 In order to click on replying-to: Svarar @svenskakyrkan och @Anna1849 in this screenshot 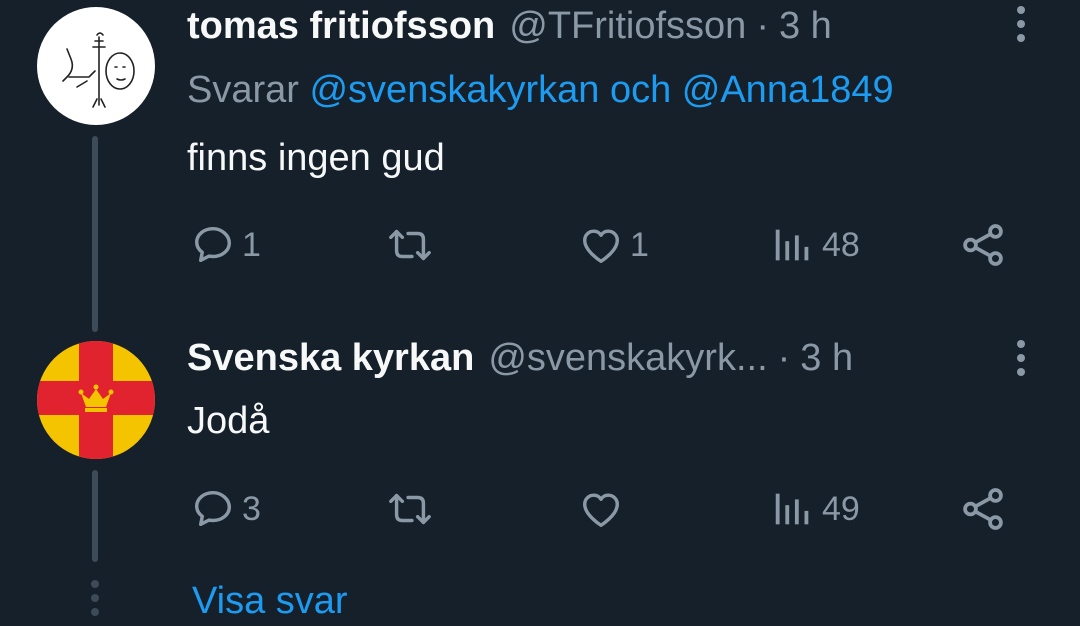, I will do `click(540, 90)`.